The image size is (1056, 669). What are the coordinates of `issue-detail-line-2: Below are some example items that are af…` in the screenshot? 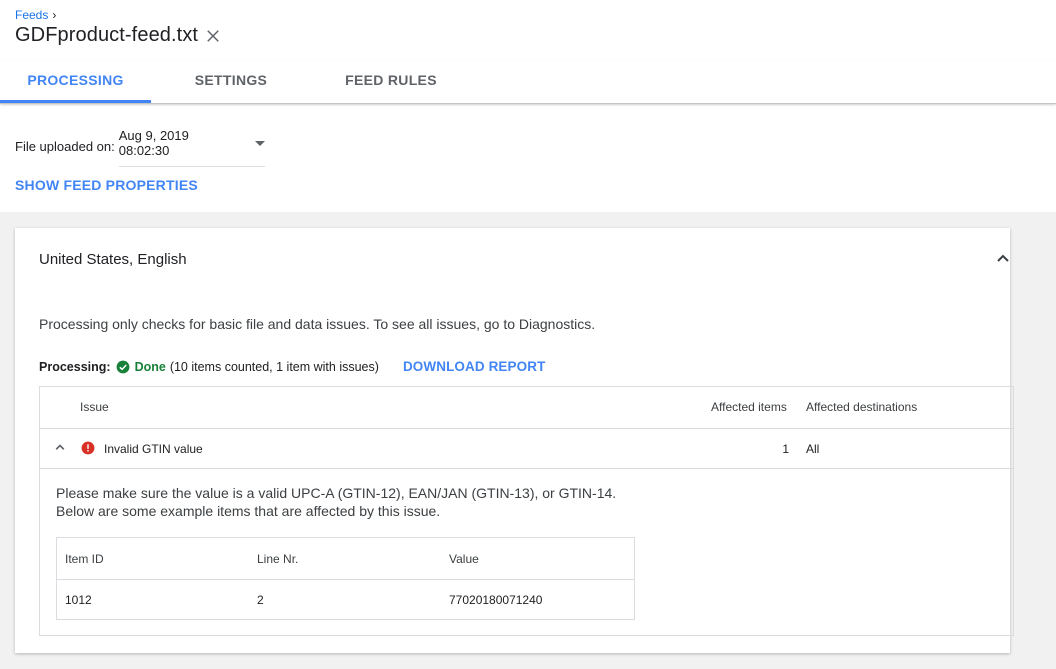 It's located at (248, 511).